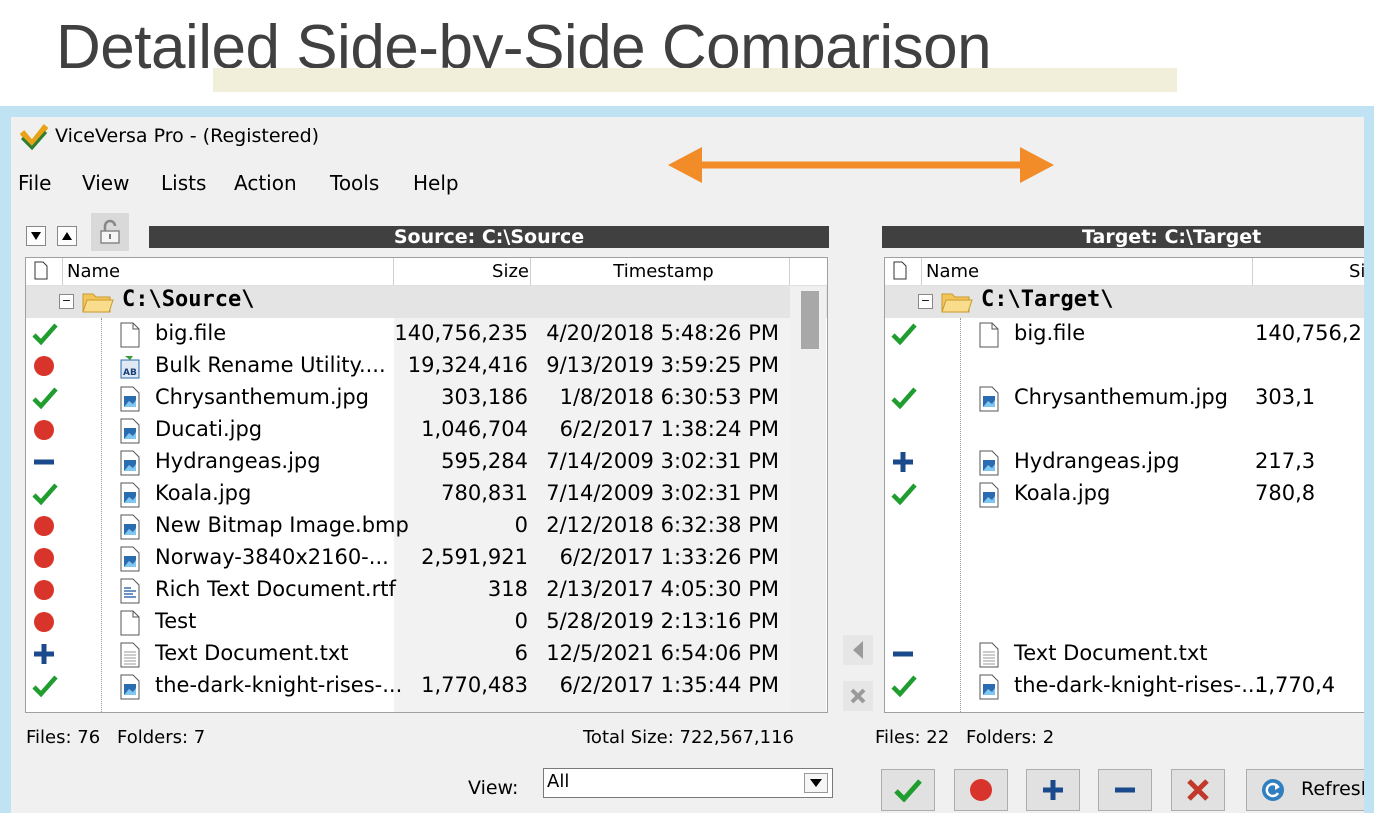 The height and width of the screenshot is (813, 1374). What do you see at coordinates (669, 685) in the screenshot?
I see `file-timestamp: 6/2/2017 1:35:44 PM` at bounding box center [669, 685].